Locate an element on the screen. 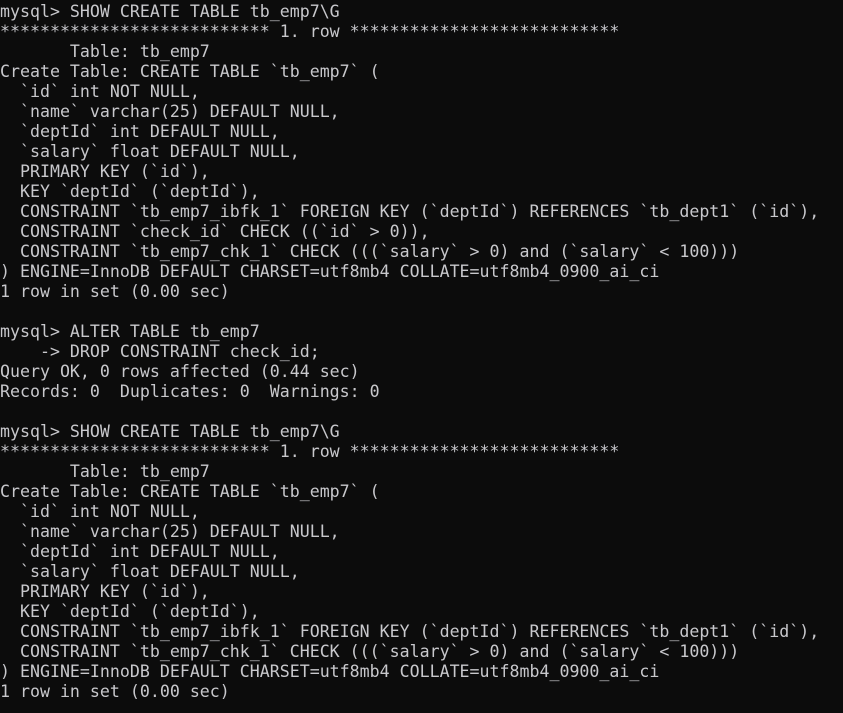  terminal-line: Records: 0 Duplicates: 0 Warnings: 0 is located at coordinates (190, 391).